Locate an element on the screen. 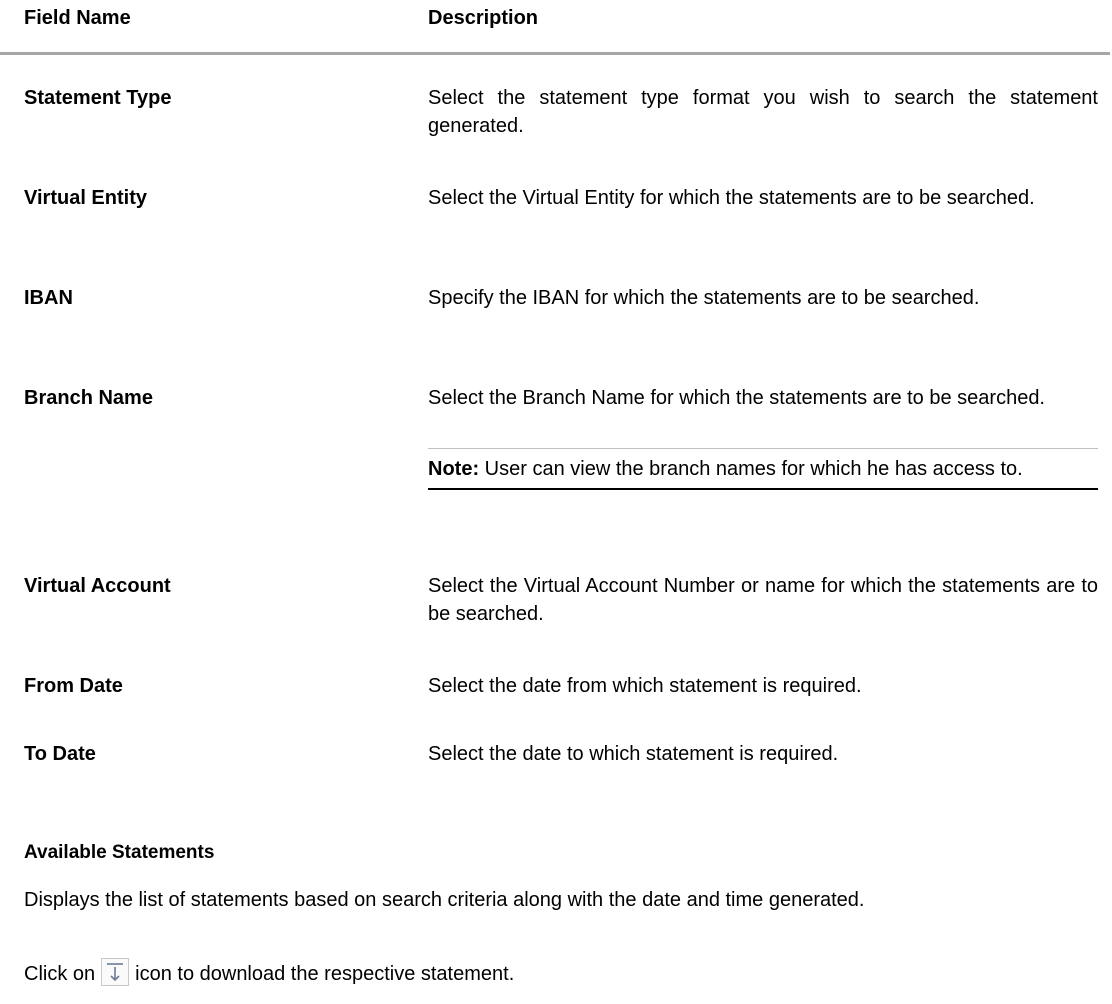 The width and height of the screenshot is (1112, 1004). header-field-name: Field Name is located at coordinates (77, 18).